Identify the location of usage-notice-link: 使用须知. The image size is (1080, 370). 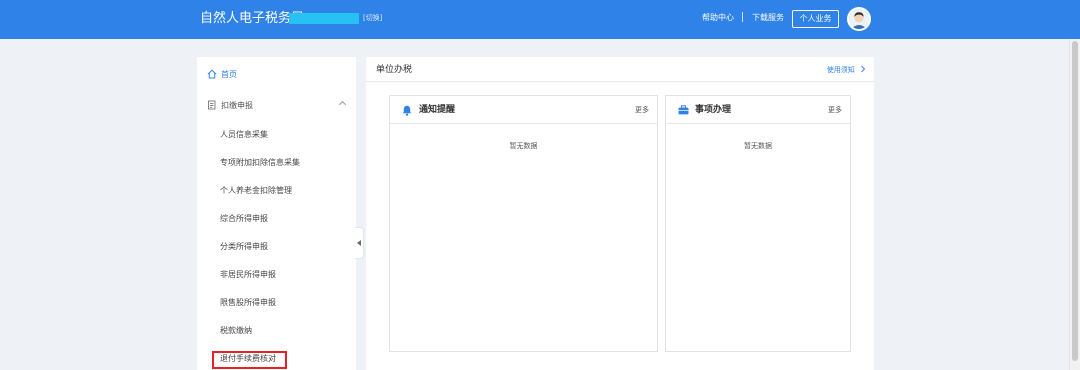
(846, 70).